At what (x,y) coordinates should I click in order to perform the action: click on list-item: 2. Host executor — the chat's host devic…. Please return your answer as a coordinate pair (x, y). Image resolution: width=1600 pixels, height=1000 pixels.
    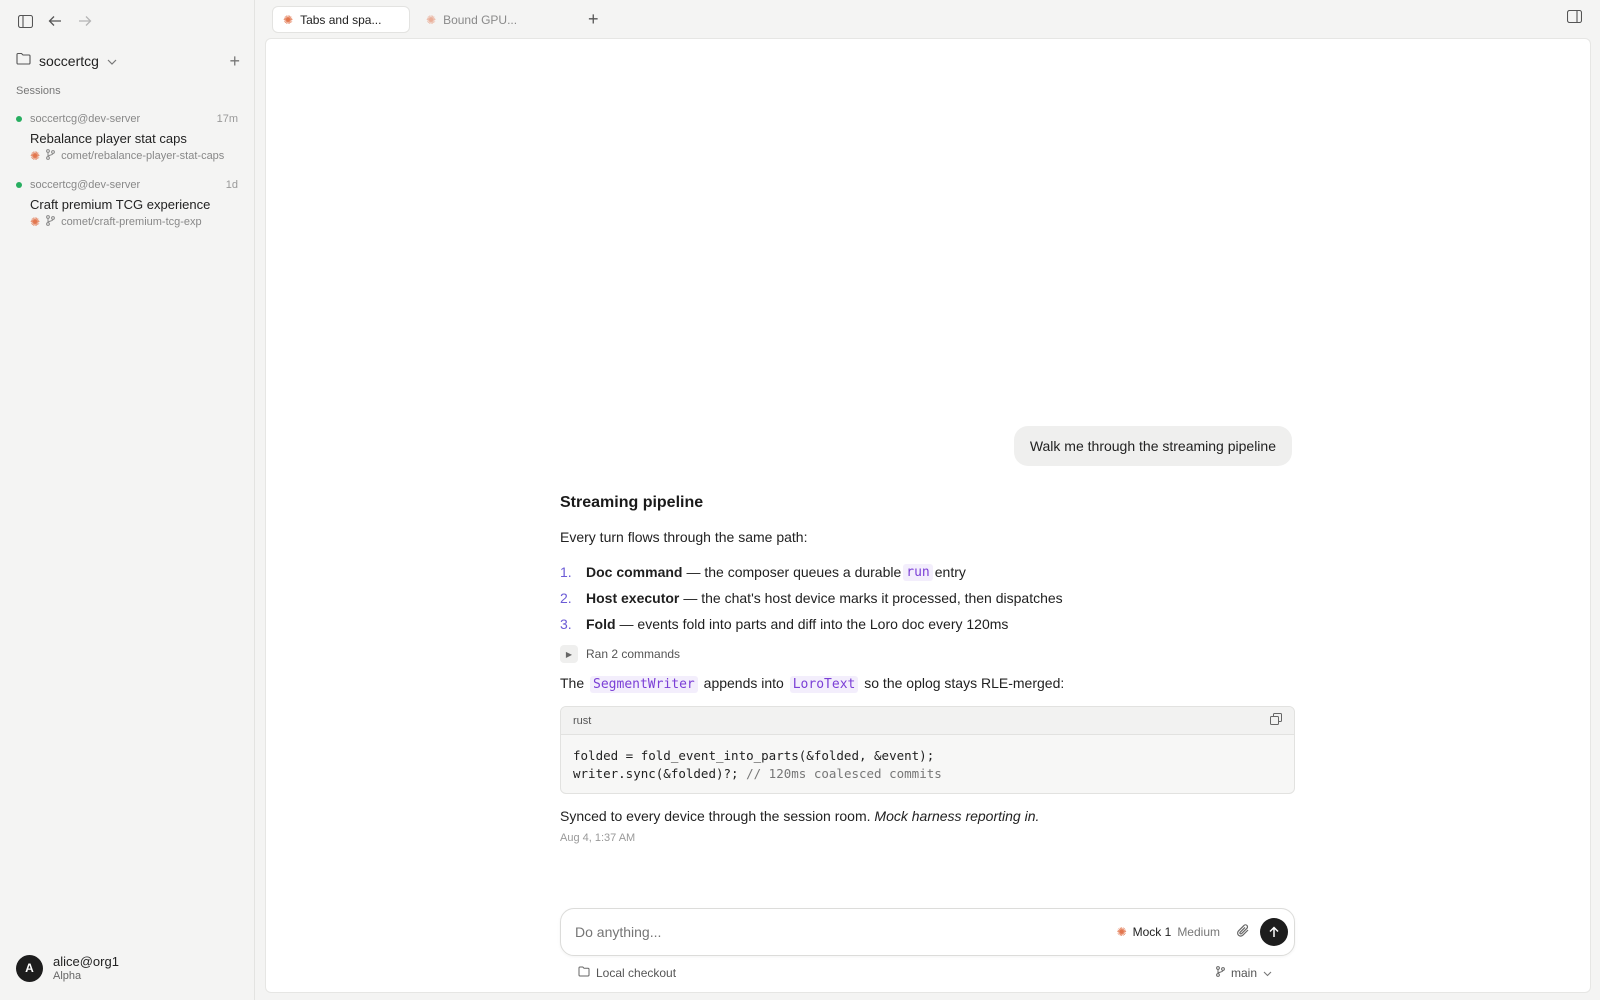
    Looking at the image, I should click on (927, 598).